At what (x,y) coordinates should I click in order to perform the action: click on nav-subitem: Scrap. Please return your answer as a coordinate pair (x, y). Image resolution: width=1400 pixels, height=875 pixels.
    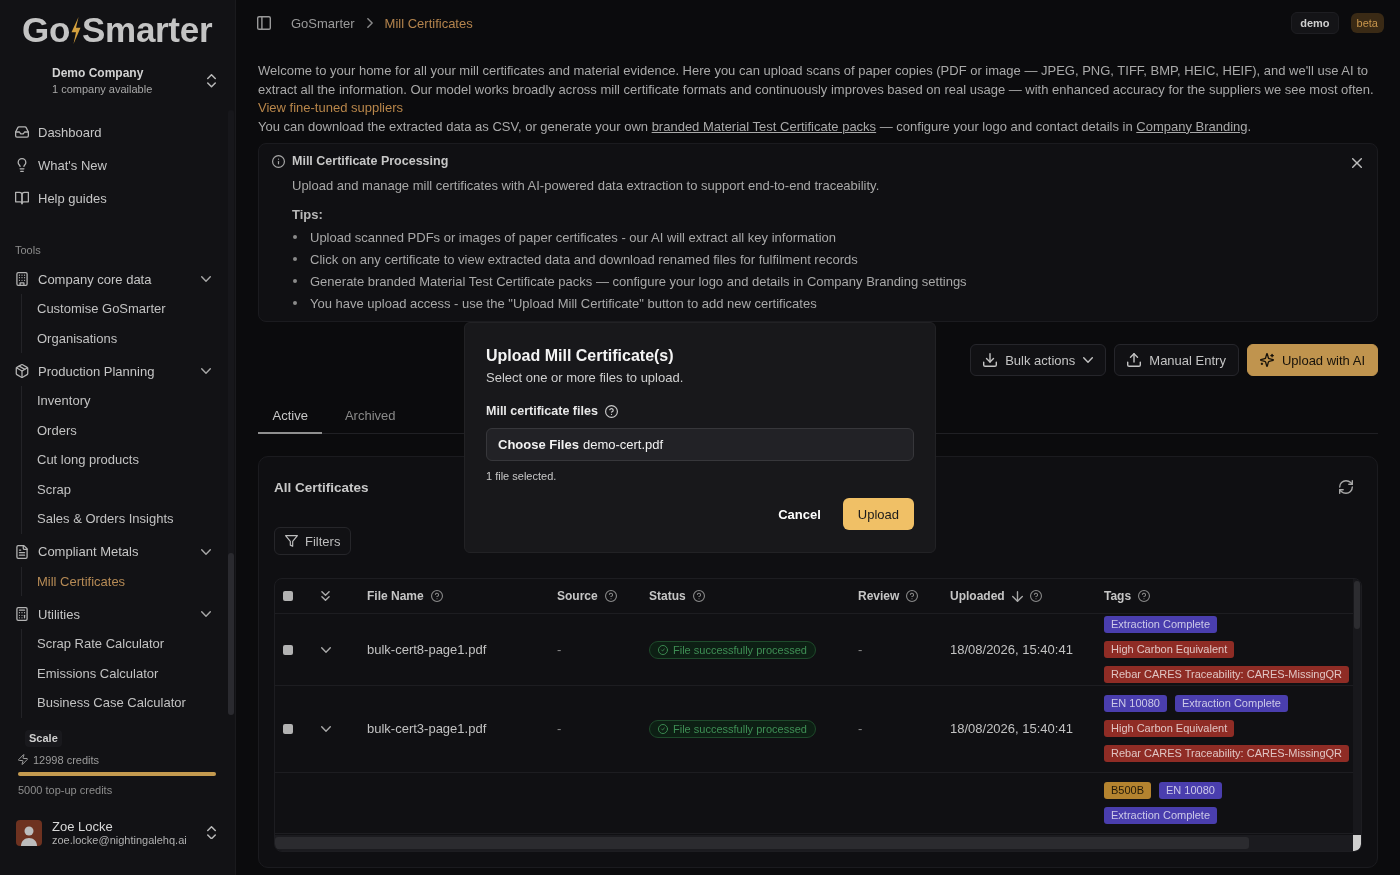
    Looking at the image, I should click on (121, 489).